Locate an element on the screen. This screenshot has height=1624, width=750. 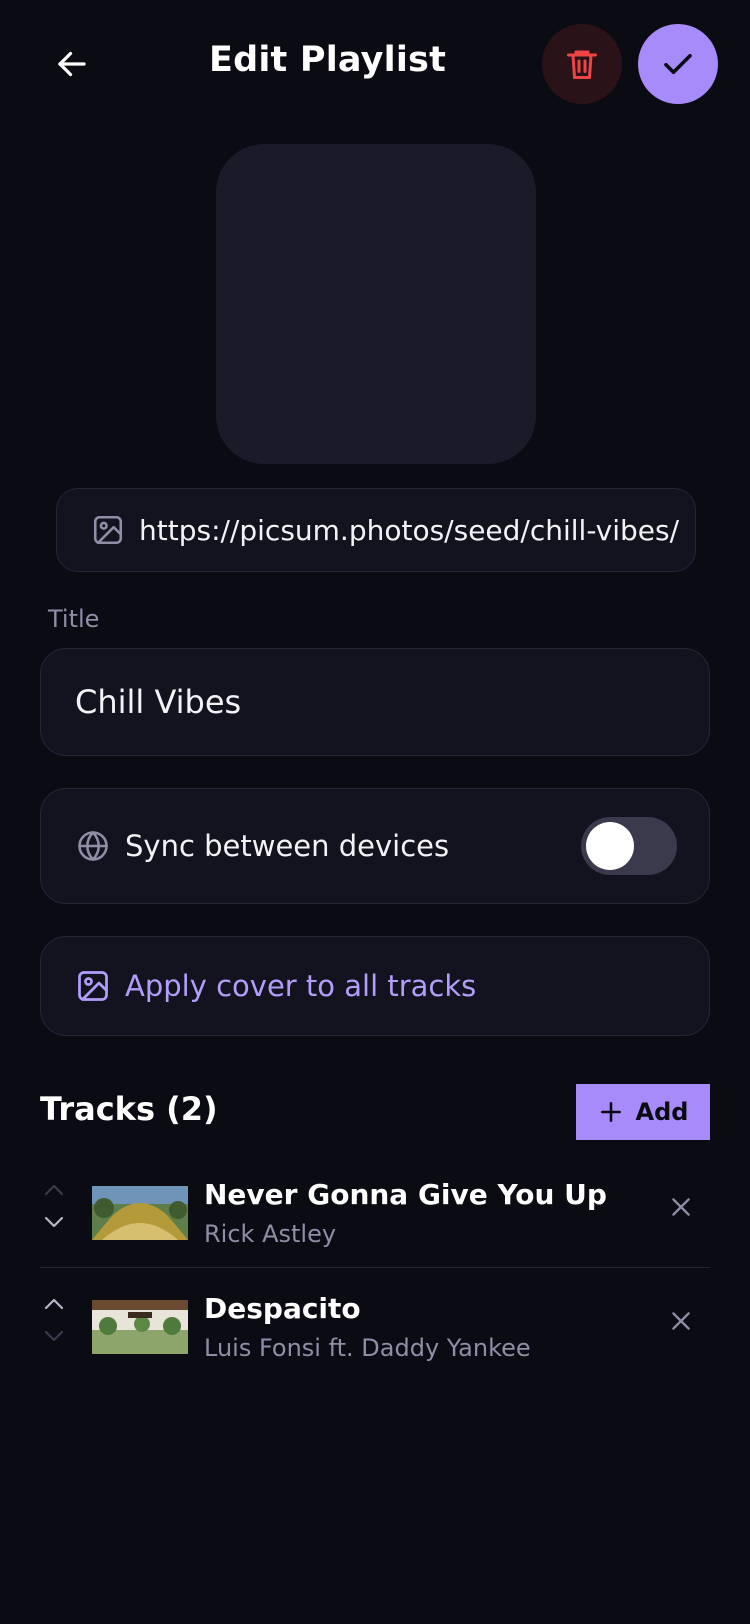
cover-url-input is located at coordinates (409, 530).